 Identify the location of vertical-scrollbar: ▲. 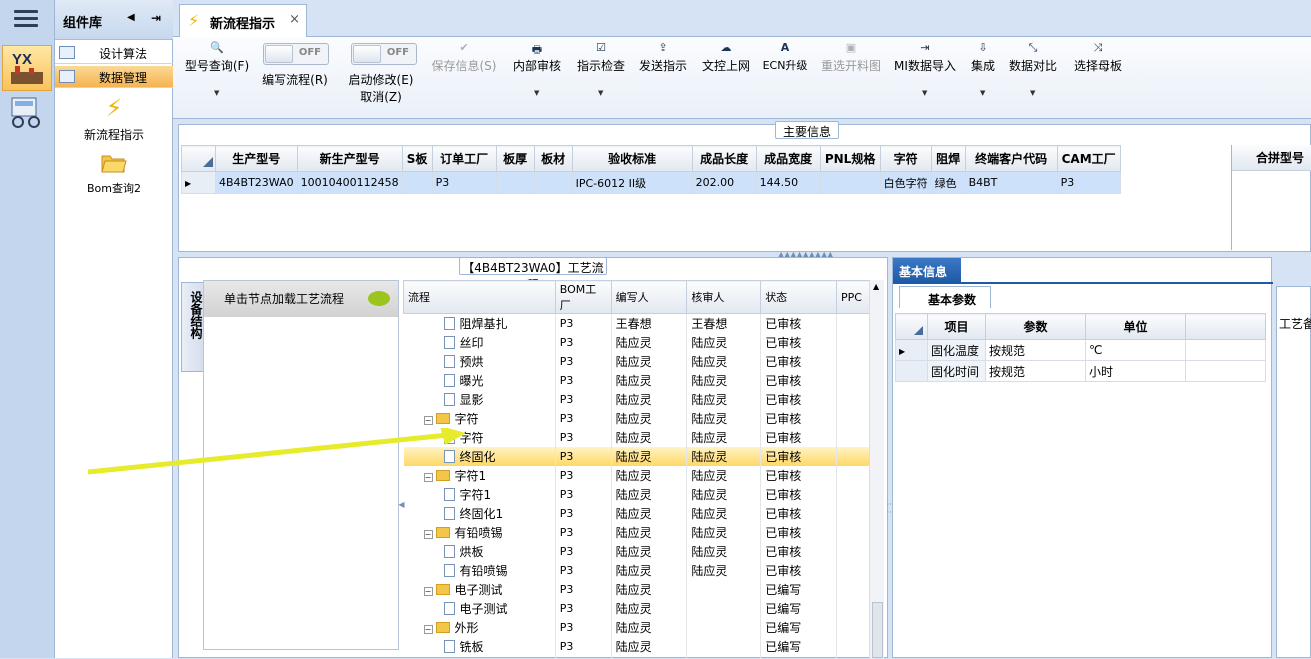
(876, 469).